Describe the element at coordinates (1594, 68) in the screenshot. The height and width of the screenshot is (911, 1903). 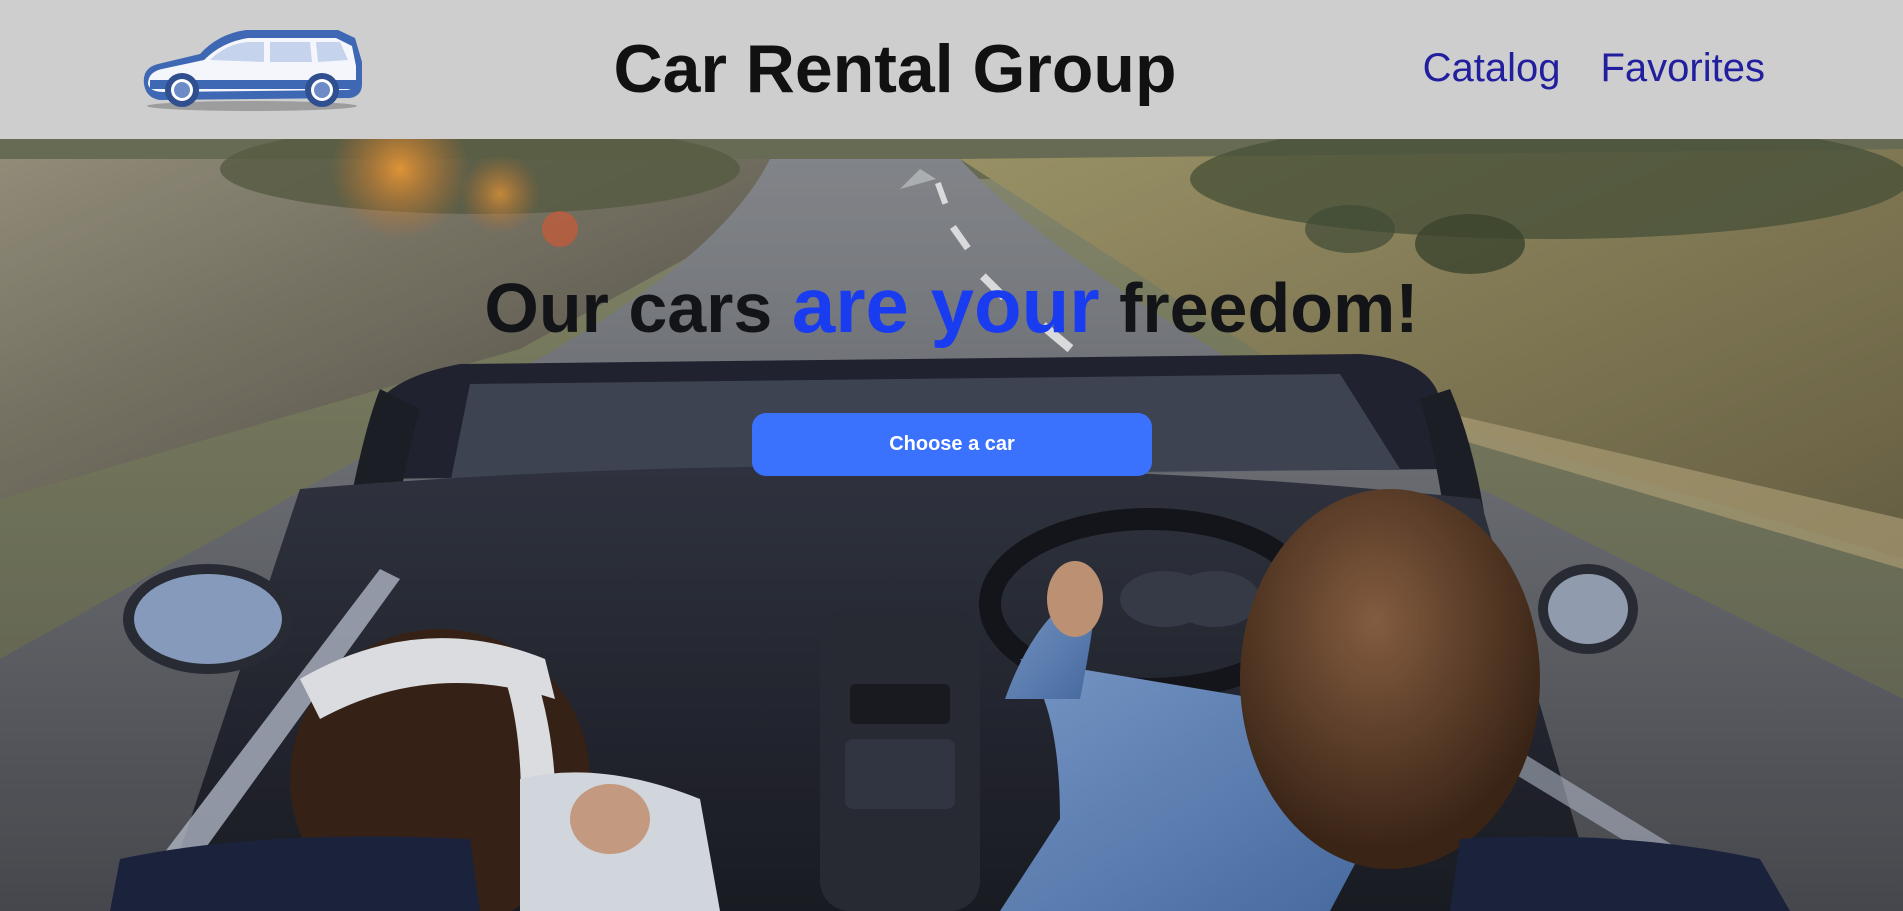
I see `main-nav: Catalog Favorites` at that location.